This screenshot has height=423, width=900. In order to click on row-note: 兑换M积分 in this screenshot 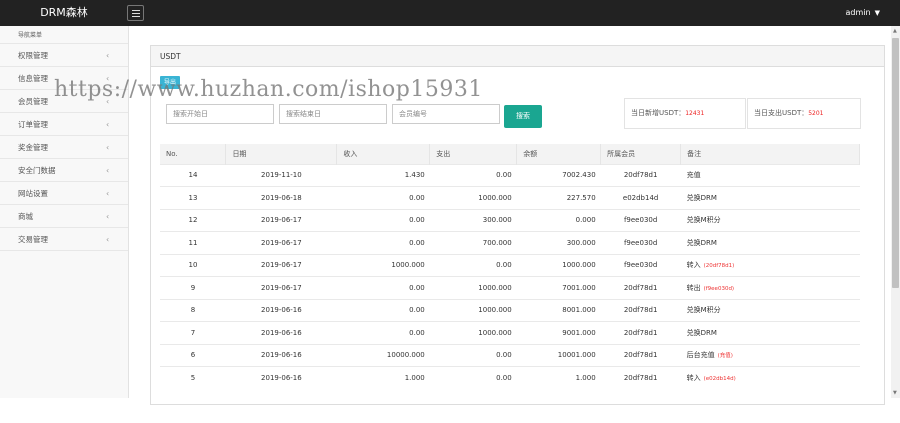, I will do `click(770, 220)`.